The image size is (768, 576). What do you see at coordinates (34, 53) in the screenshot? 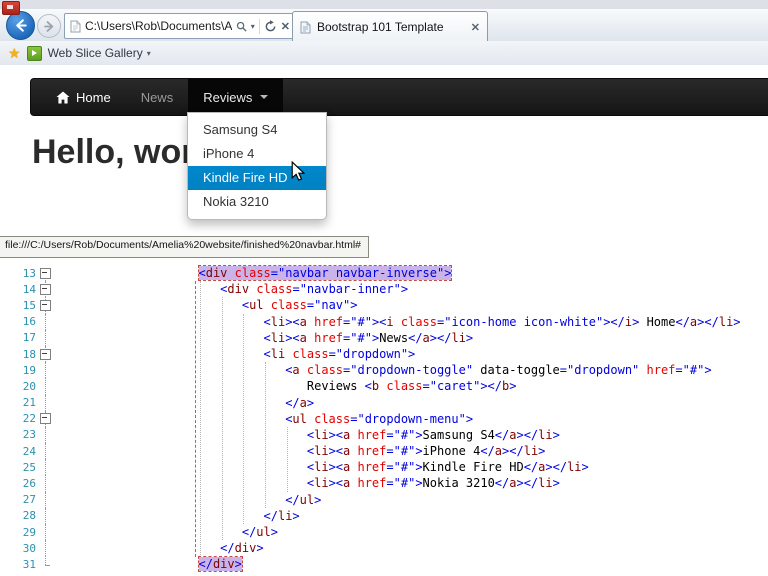
I see `webslice-icon` at bounding box center [34, 53].